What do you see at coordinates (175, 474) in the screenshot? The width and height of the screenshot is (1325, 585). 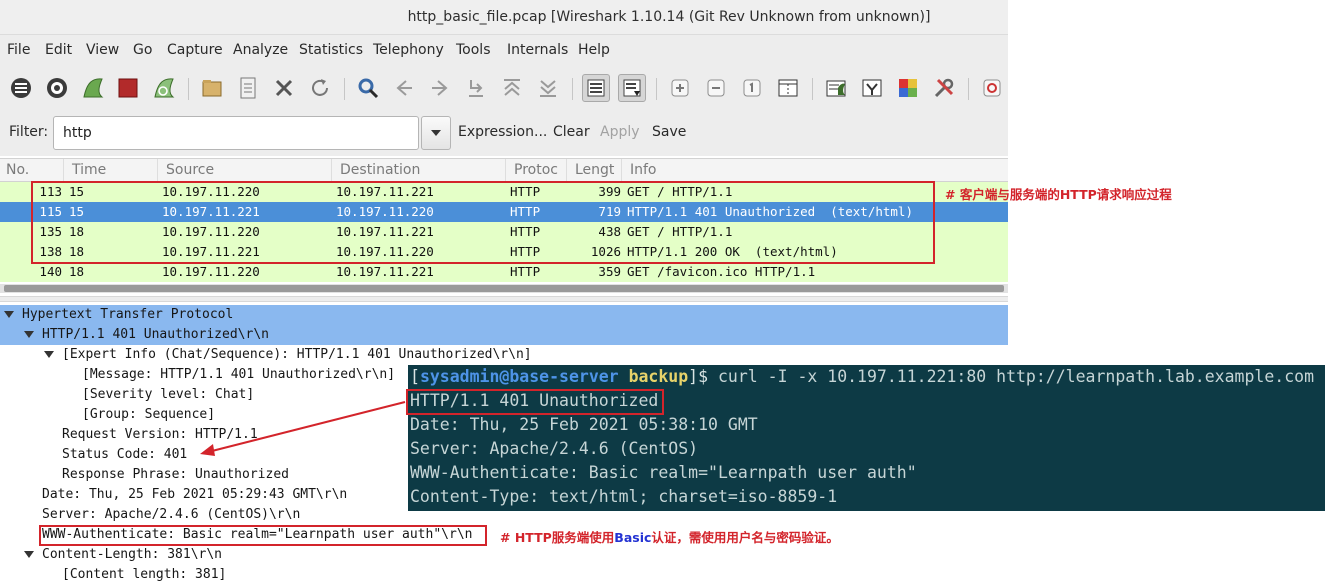 I see `tree-row-text: Response Phrase: Unauthorized` at bounding box center [175, 474].